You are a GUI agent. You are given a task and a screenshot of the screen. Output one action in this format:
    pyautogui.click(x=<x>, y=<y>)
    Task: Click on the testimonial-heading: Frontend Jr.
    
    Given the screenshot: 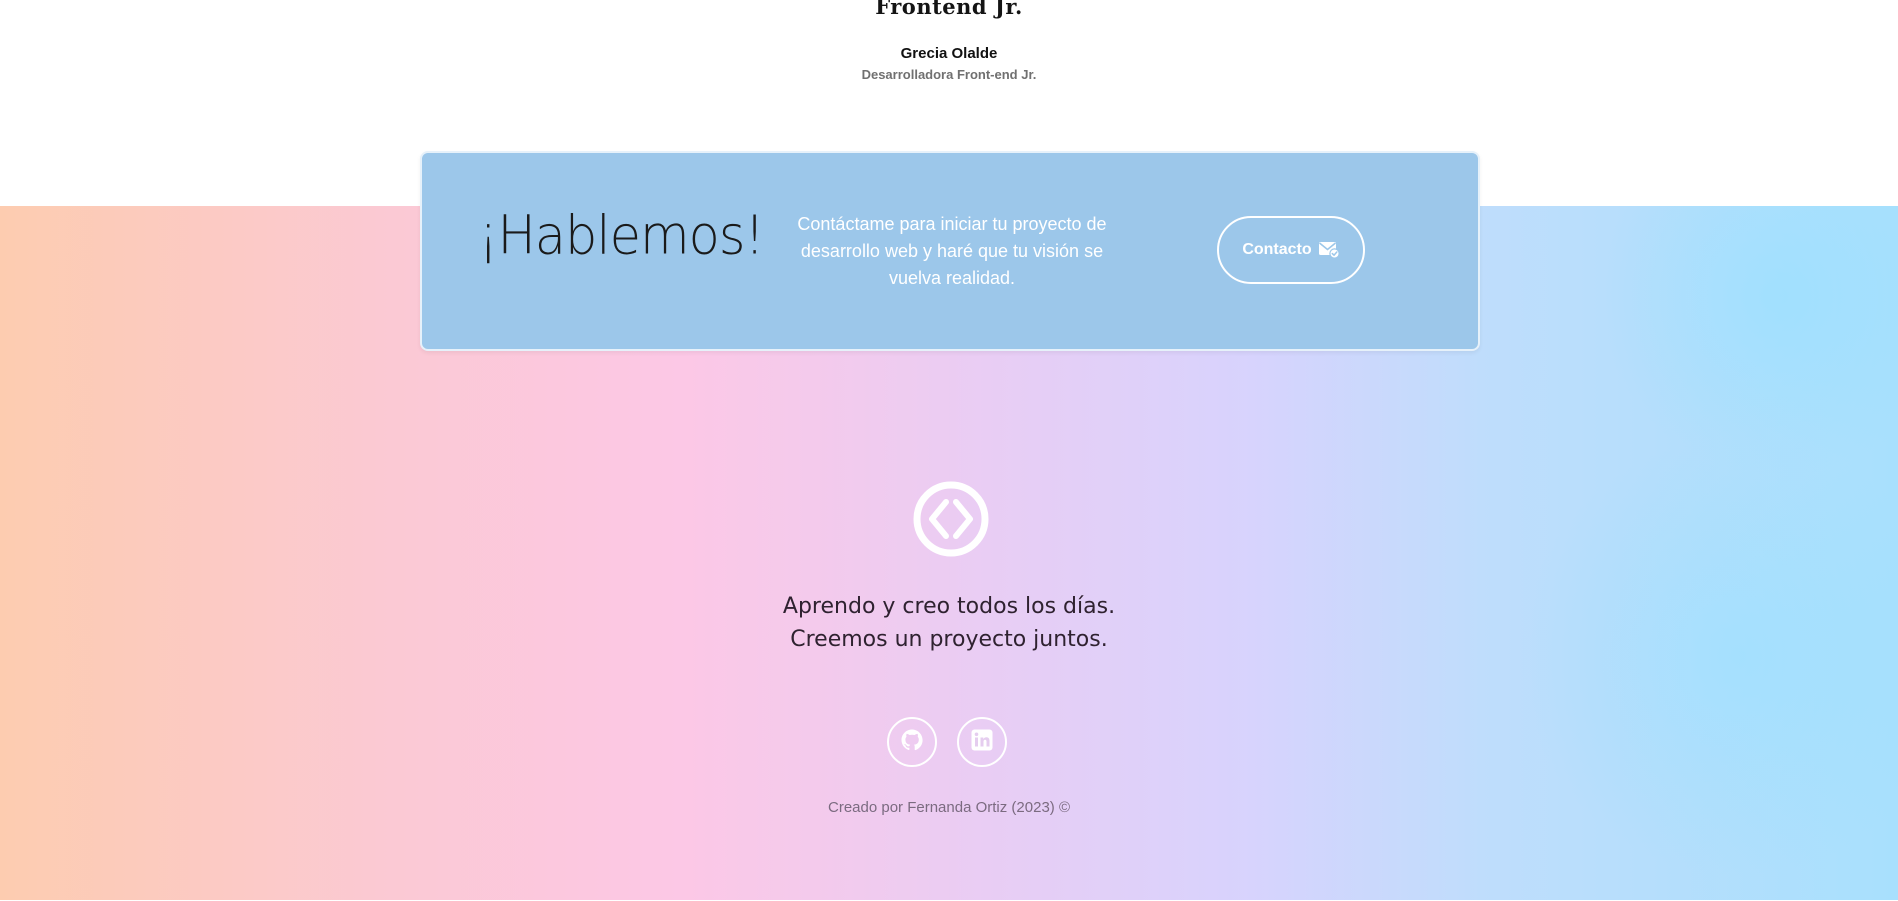 What is the action you would take?
    pyautogui.click(x=949, y=9)
    